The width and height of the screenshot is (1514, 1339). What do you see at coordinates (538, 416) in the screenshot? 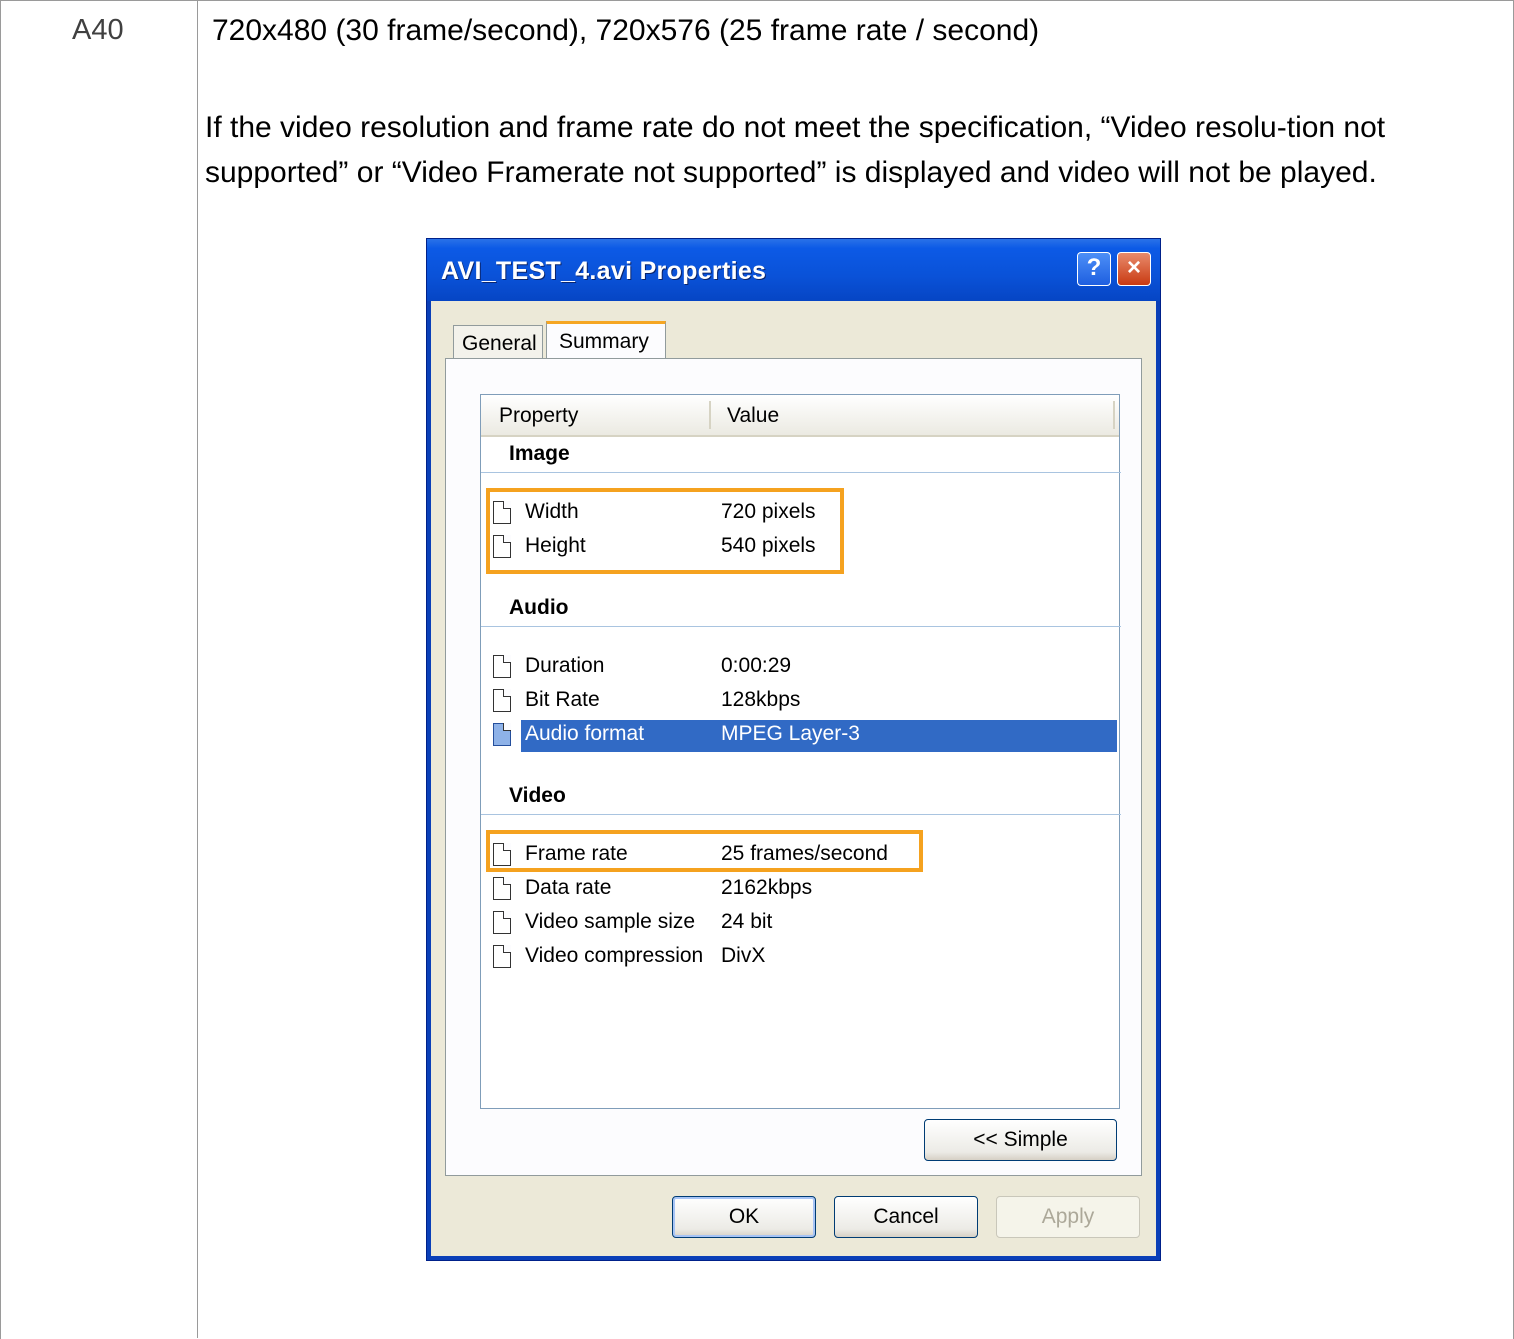
I see `column-header-property: Property` at bounding box center [538, 416].